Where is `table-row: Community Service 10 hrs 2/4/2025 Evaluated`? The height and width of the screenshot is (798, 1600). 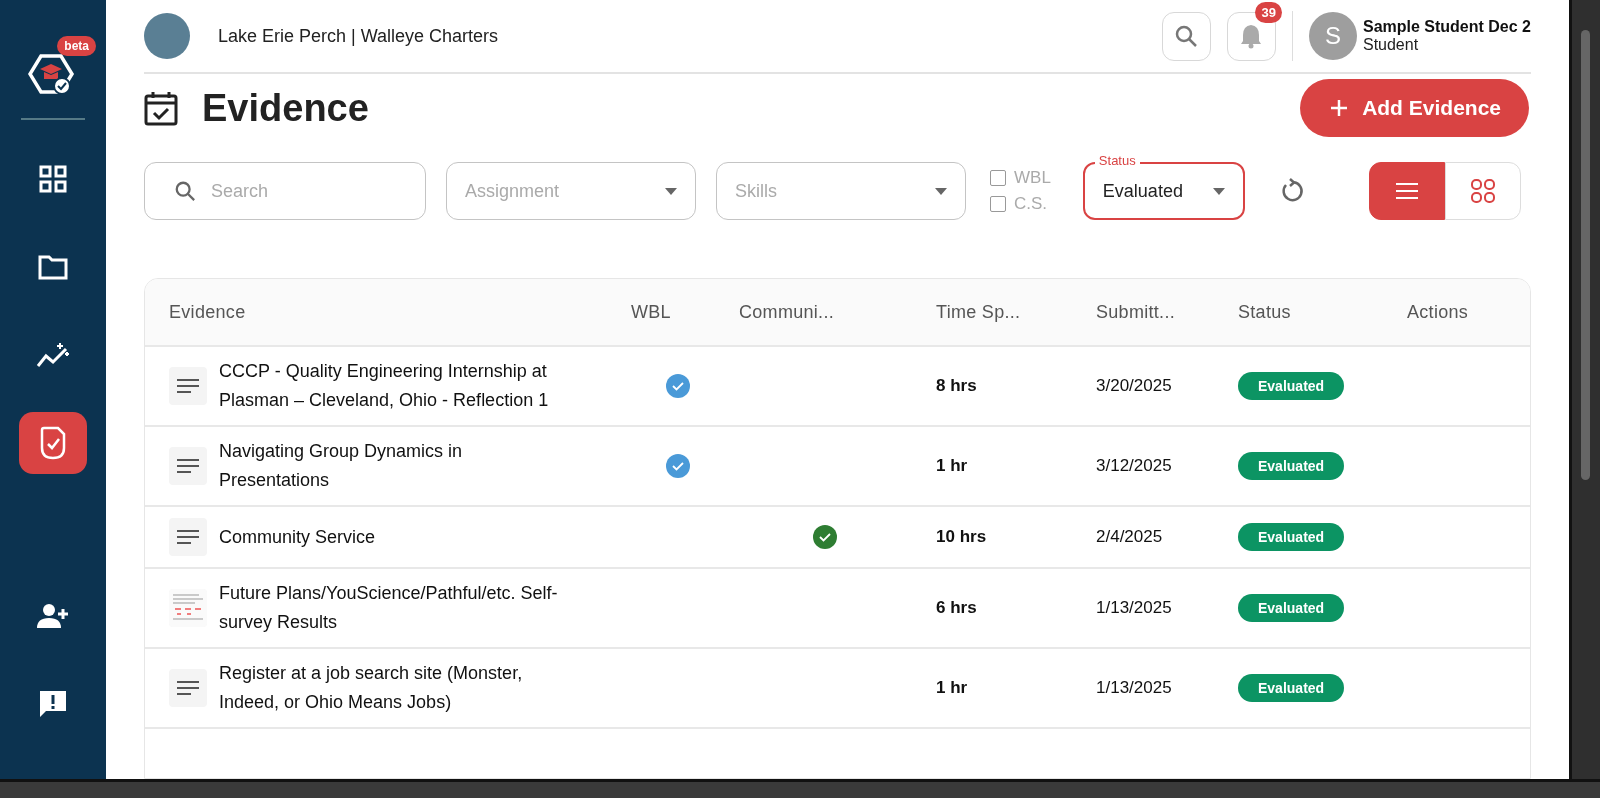
table-row: Community Service 10 hrs 2/4/2025 Evaluated is located at coordinates (837, 538).